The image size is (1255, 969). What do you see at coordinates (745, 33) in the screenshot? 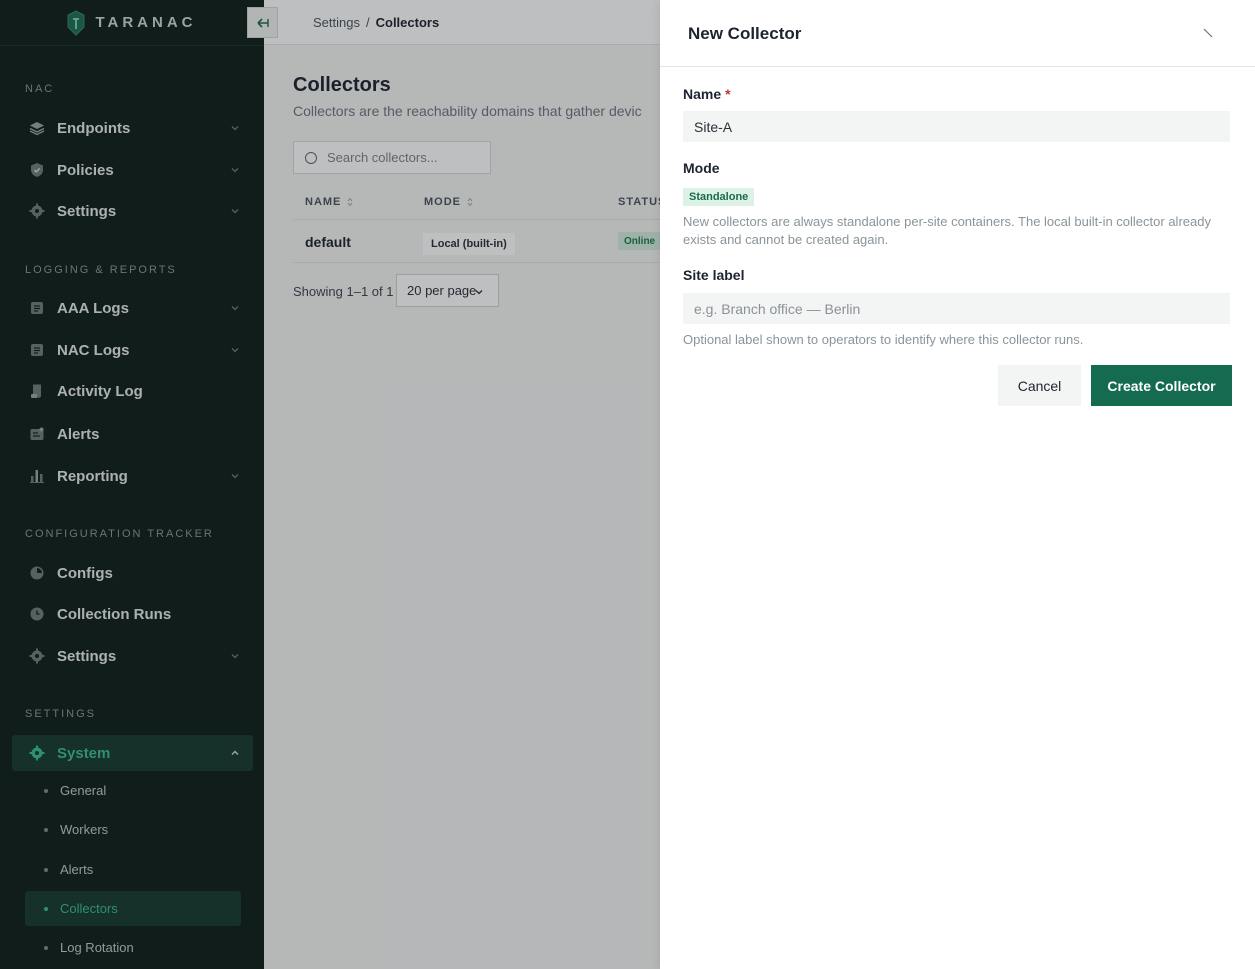
I see `drawer-title: New Collector` at bounding box center [745, 33].